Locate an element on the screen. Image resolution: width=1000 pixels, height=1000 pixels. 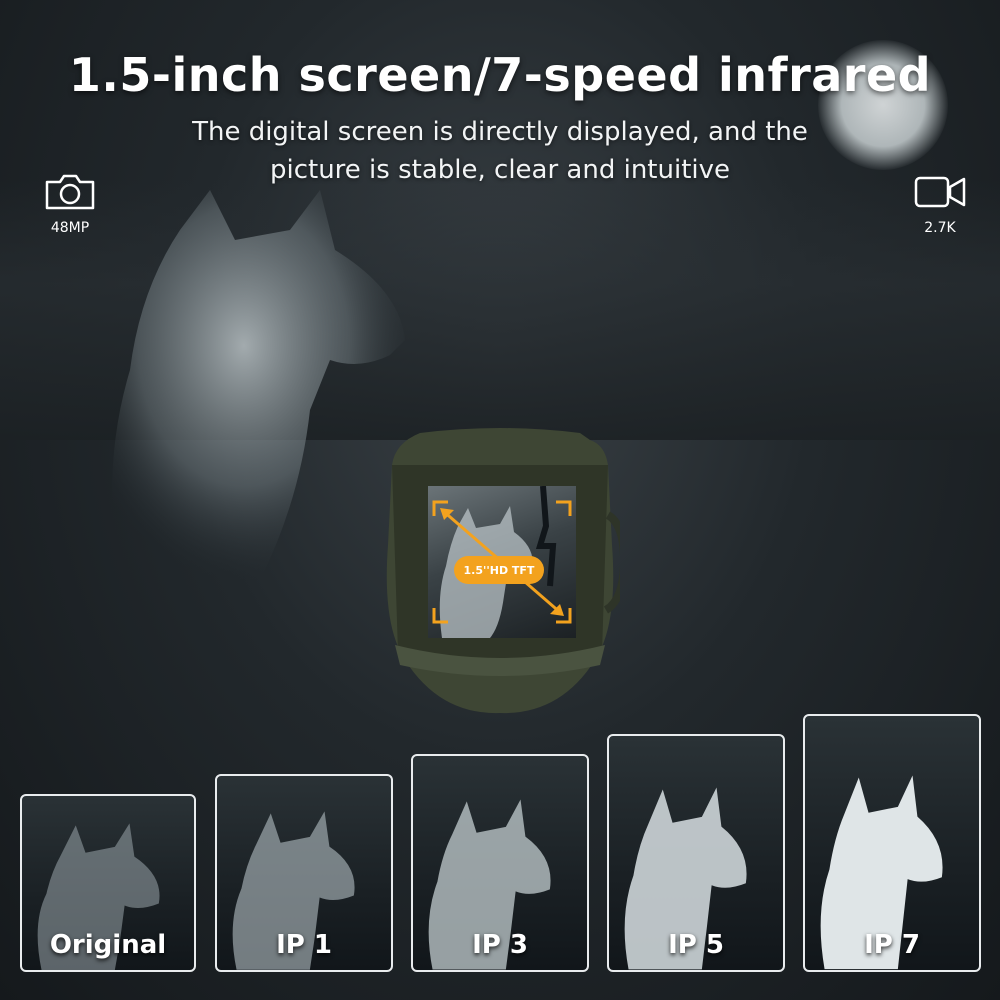
comparison-ip1: IP 1 is located at coordinates (304, 873).